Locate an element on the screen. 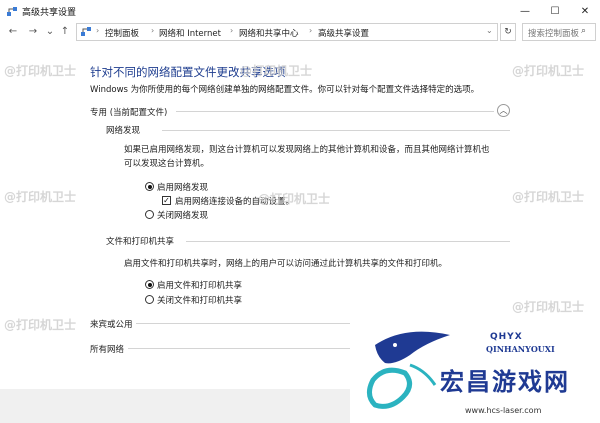 The image size is (600, 423). brand-title: 宏昌游戏网 is located at coordinates (505, 382).